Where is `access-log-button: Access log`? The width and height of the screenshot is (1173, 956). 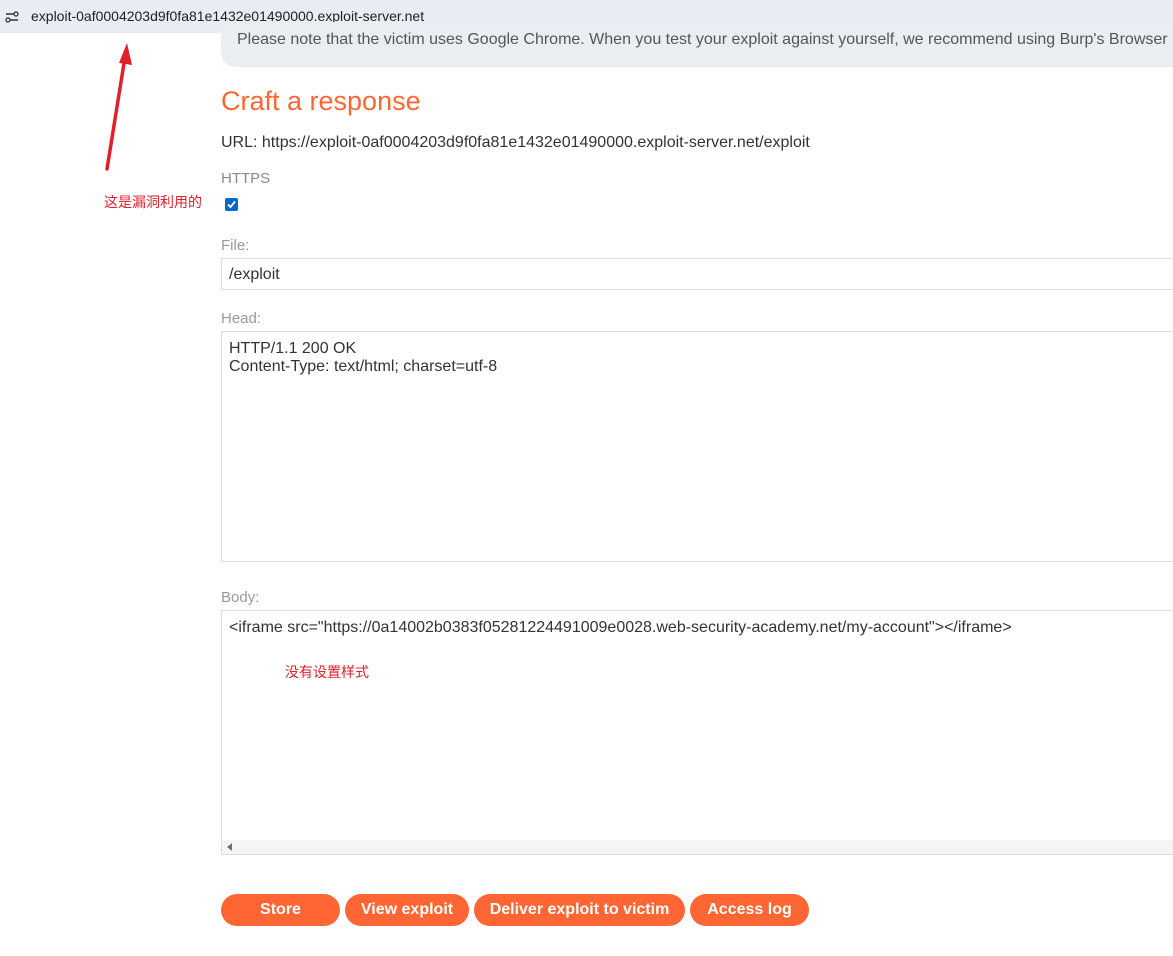
access-log-button: Access log is located at coordinates (749, 910).